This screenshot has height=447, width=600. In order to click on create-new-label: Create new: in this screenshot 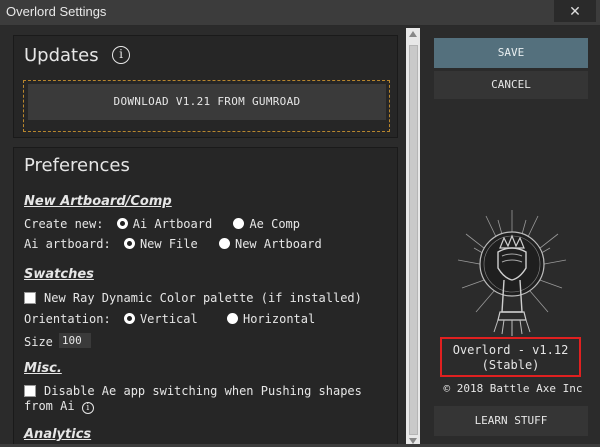, I will do `click(64, 224)`.